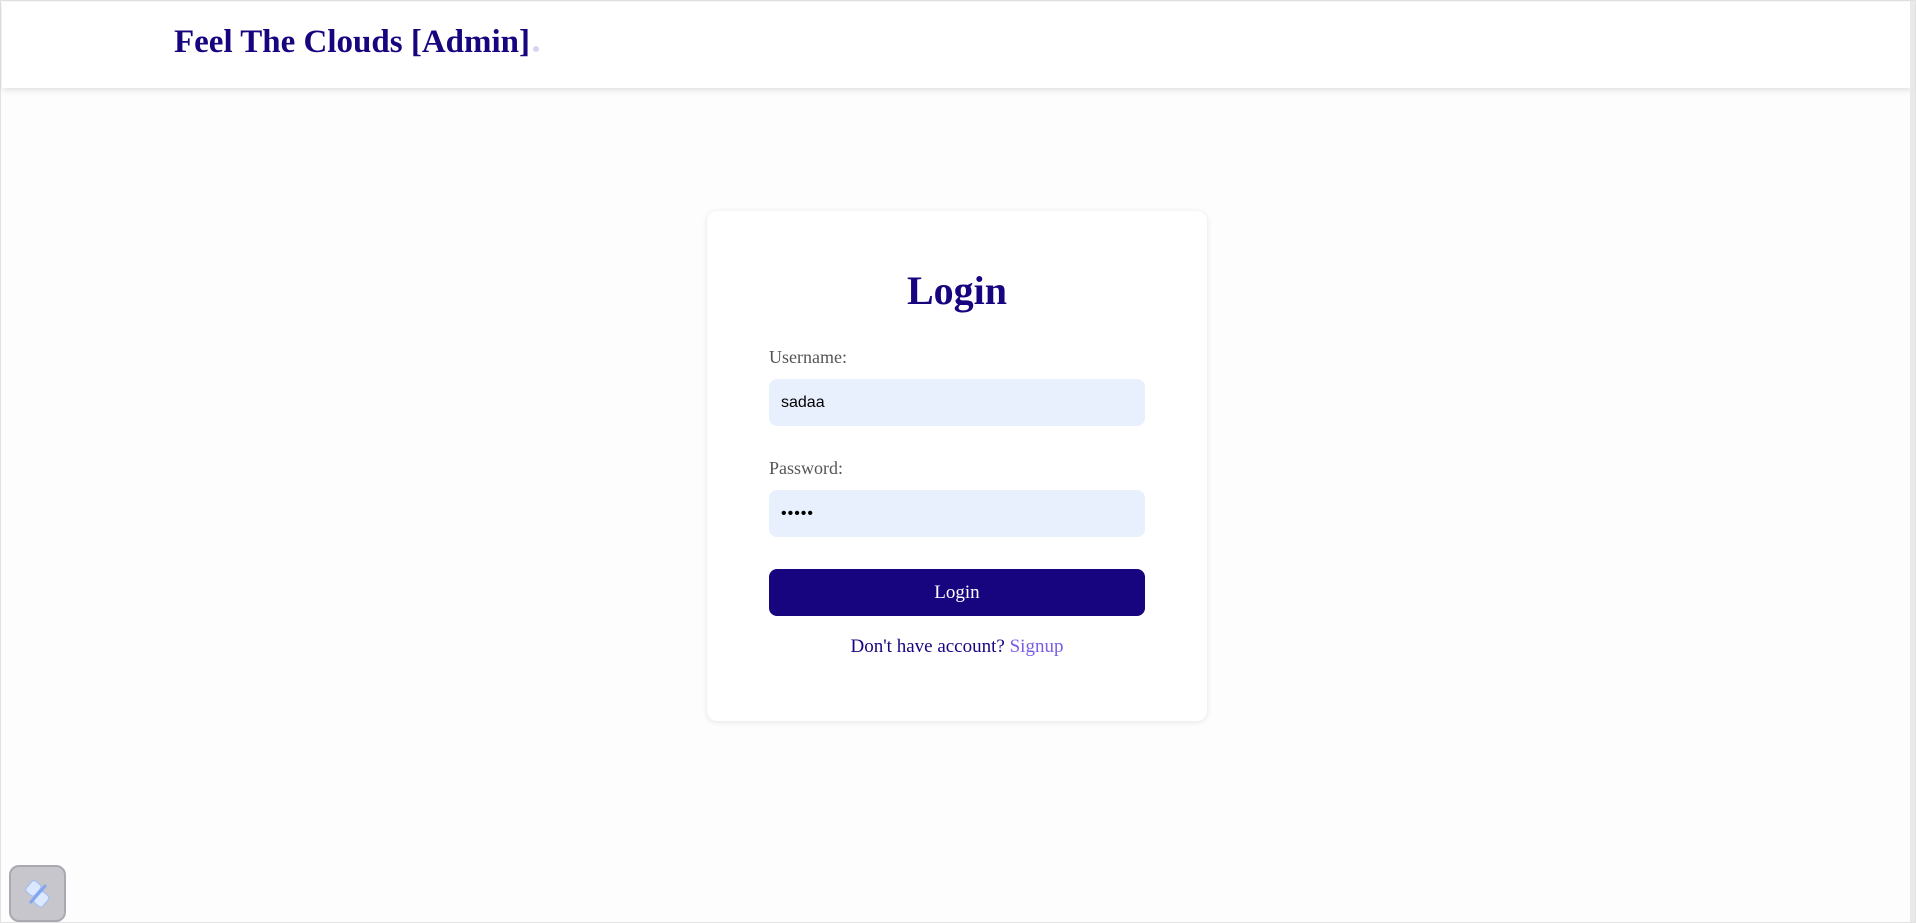  I want to click on signup-prompt: Don't have account? Signup, so click(957, 647).